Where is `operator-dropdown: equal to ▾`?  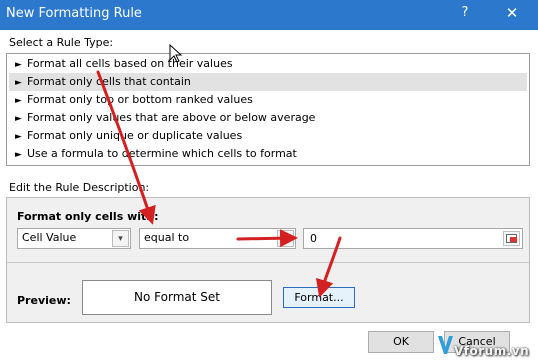
operator-dropdown: equal to ▾ is located at coordinates (217, 238).